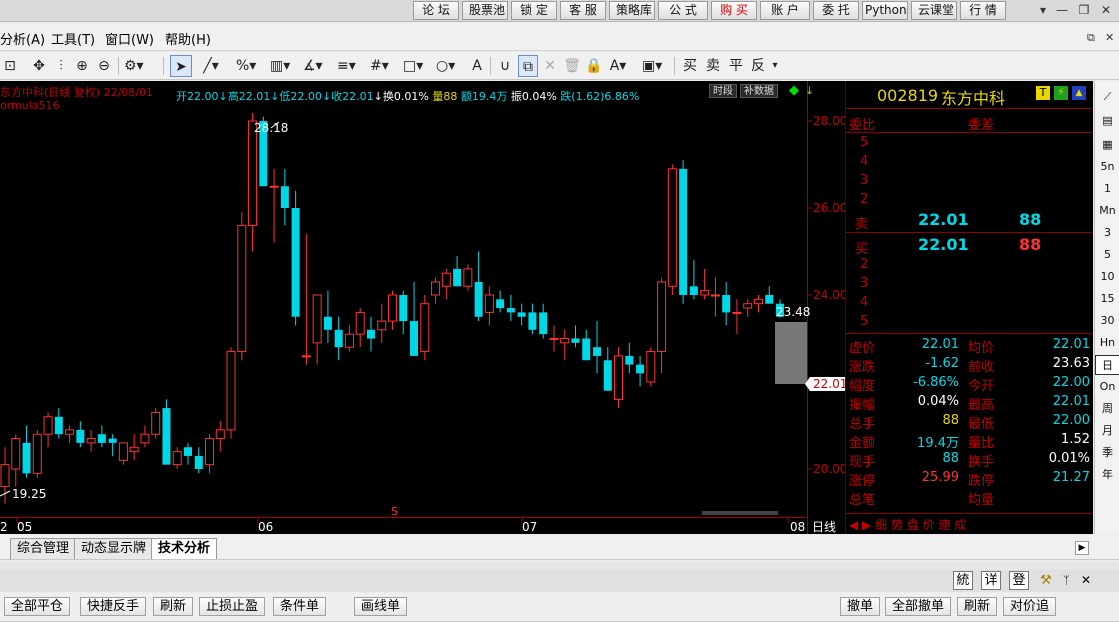  What do you see at coordinates (39, 66) in the screenshot?
I see `move-icon: ✥` at bounding box center [39, 66].